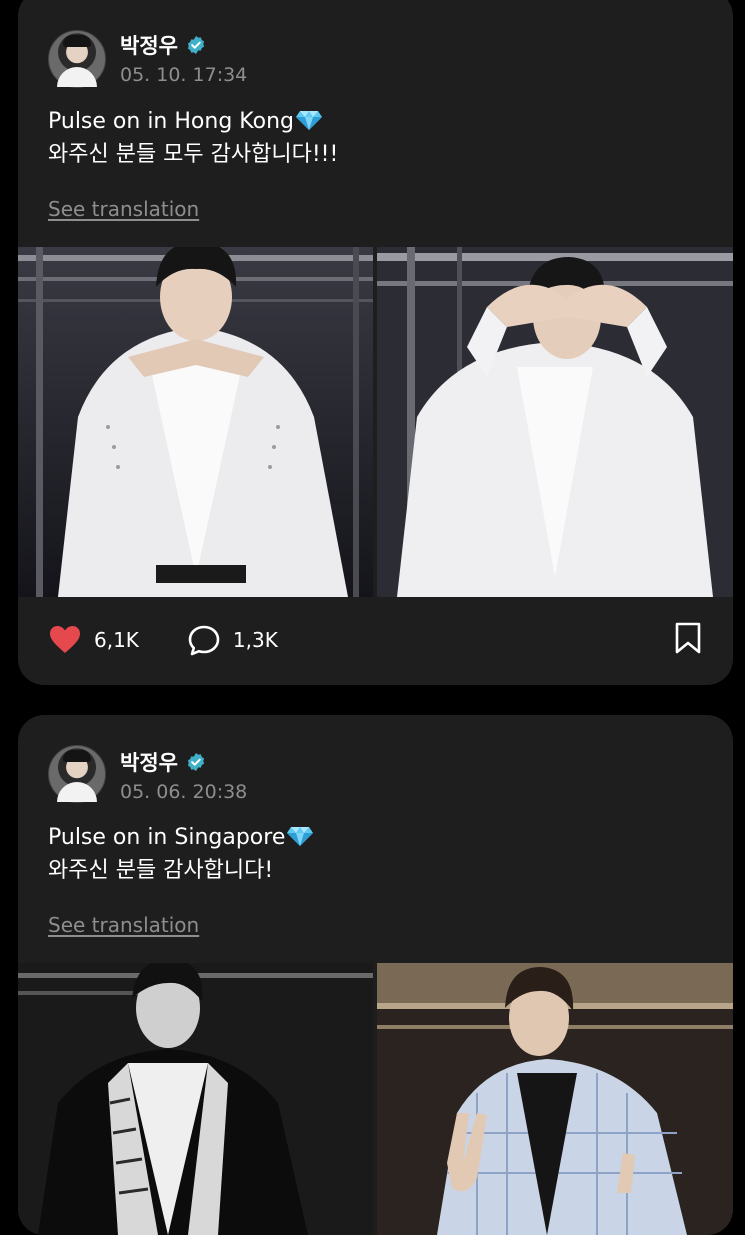 The height and width of the screenshot is (1235, 745). Describe the element at coordinates (65, 639) in the screenshot. I see `heart-icon` at that location.